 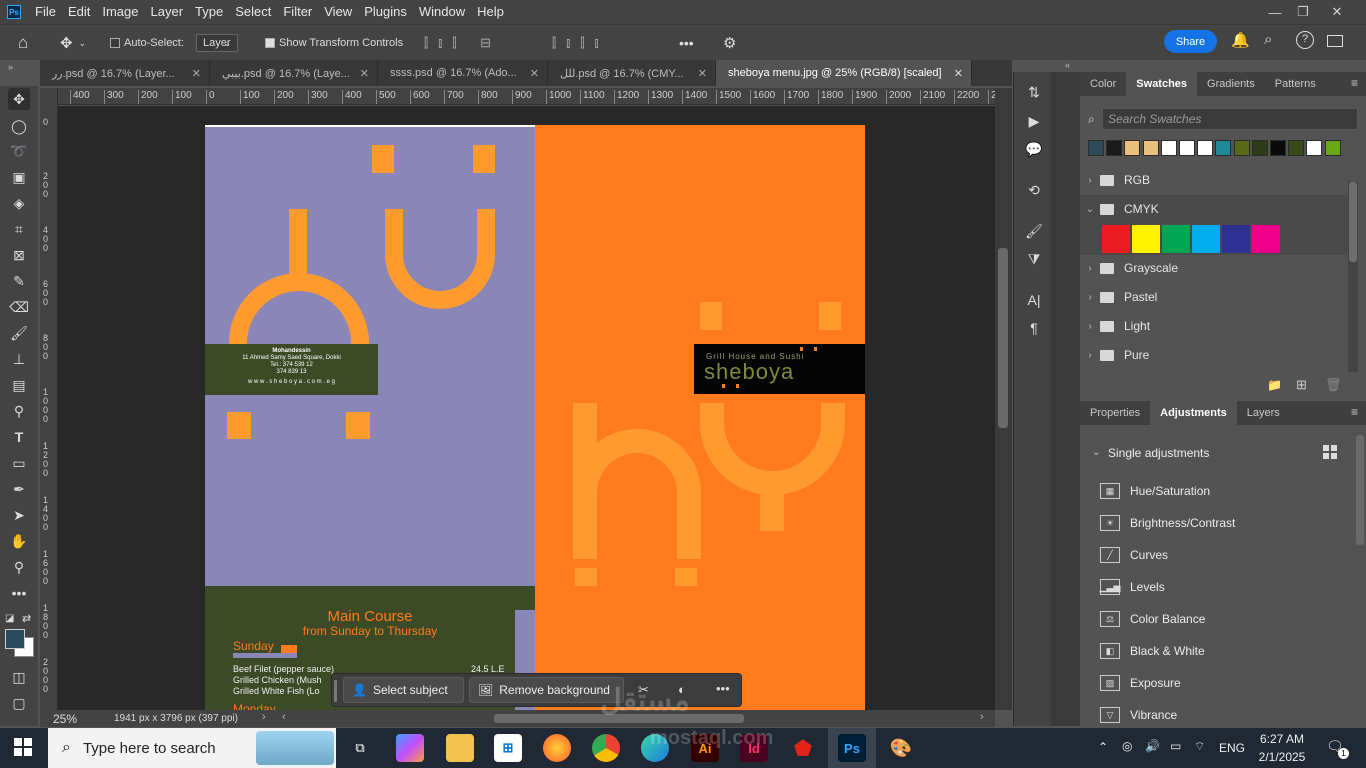 I want to click on home-icon: ⌂, so click(x=23, y=43).